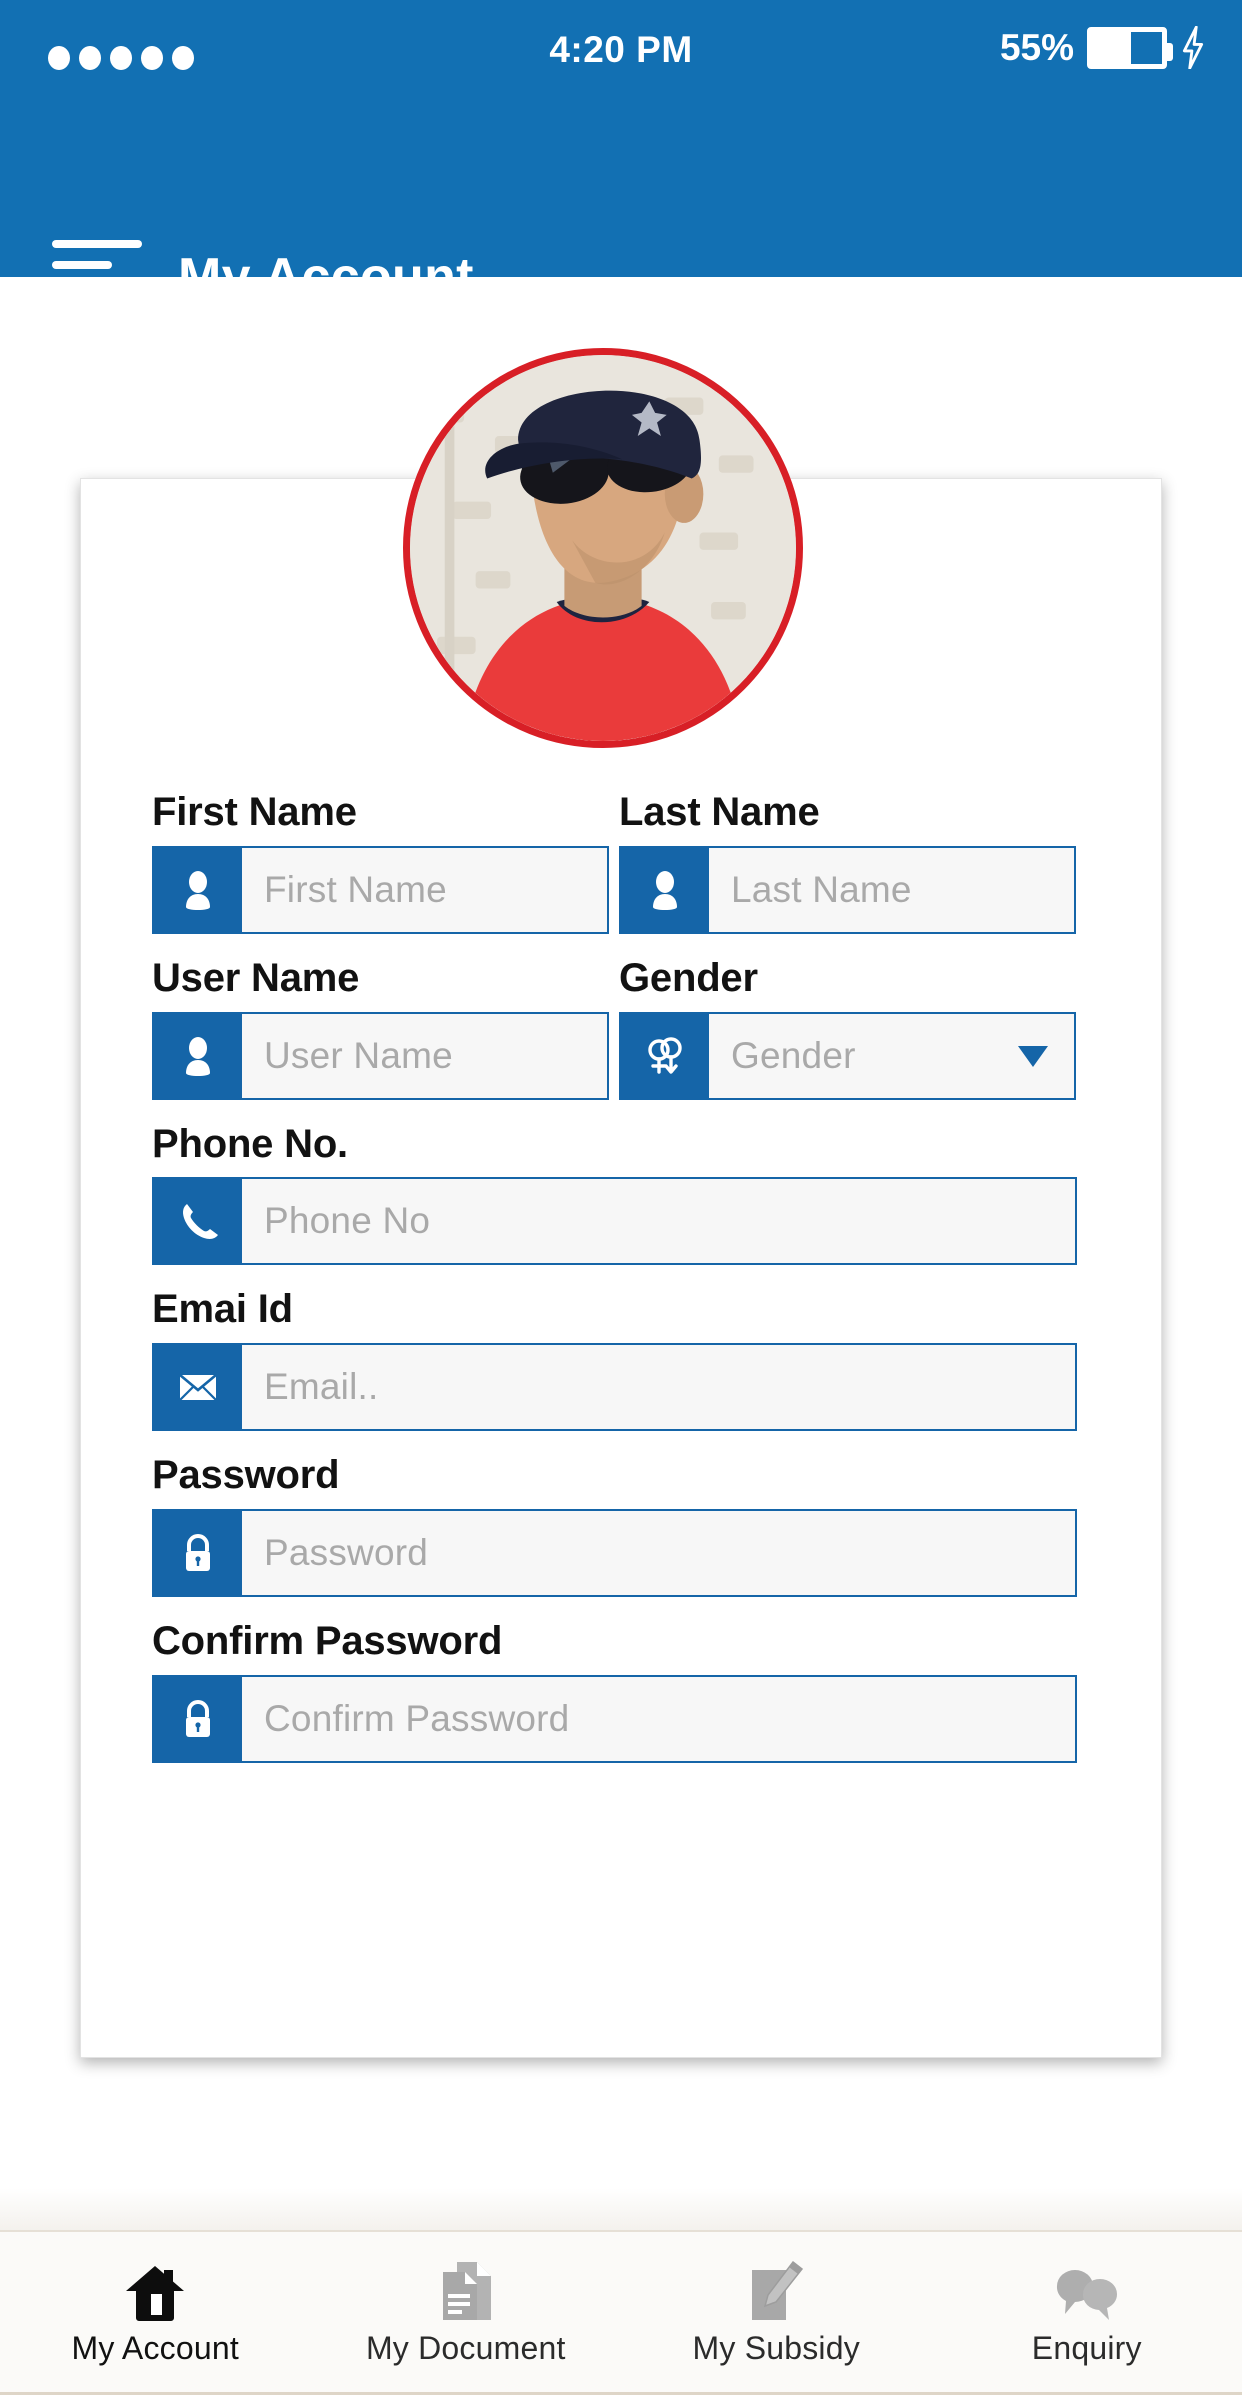  Describe the element at coordinates (621, 46) in the screenshot. I see `status-bar: 4:20 PM 55%` at that location.